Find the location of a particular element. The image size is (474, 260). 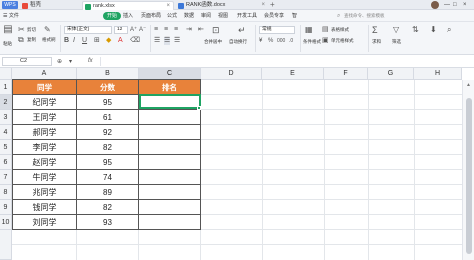

menu-page-layout: 页面布局 is located at coordinates (151, 16).